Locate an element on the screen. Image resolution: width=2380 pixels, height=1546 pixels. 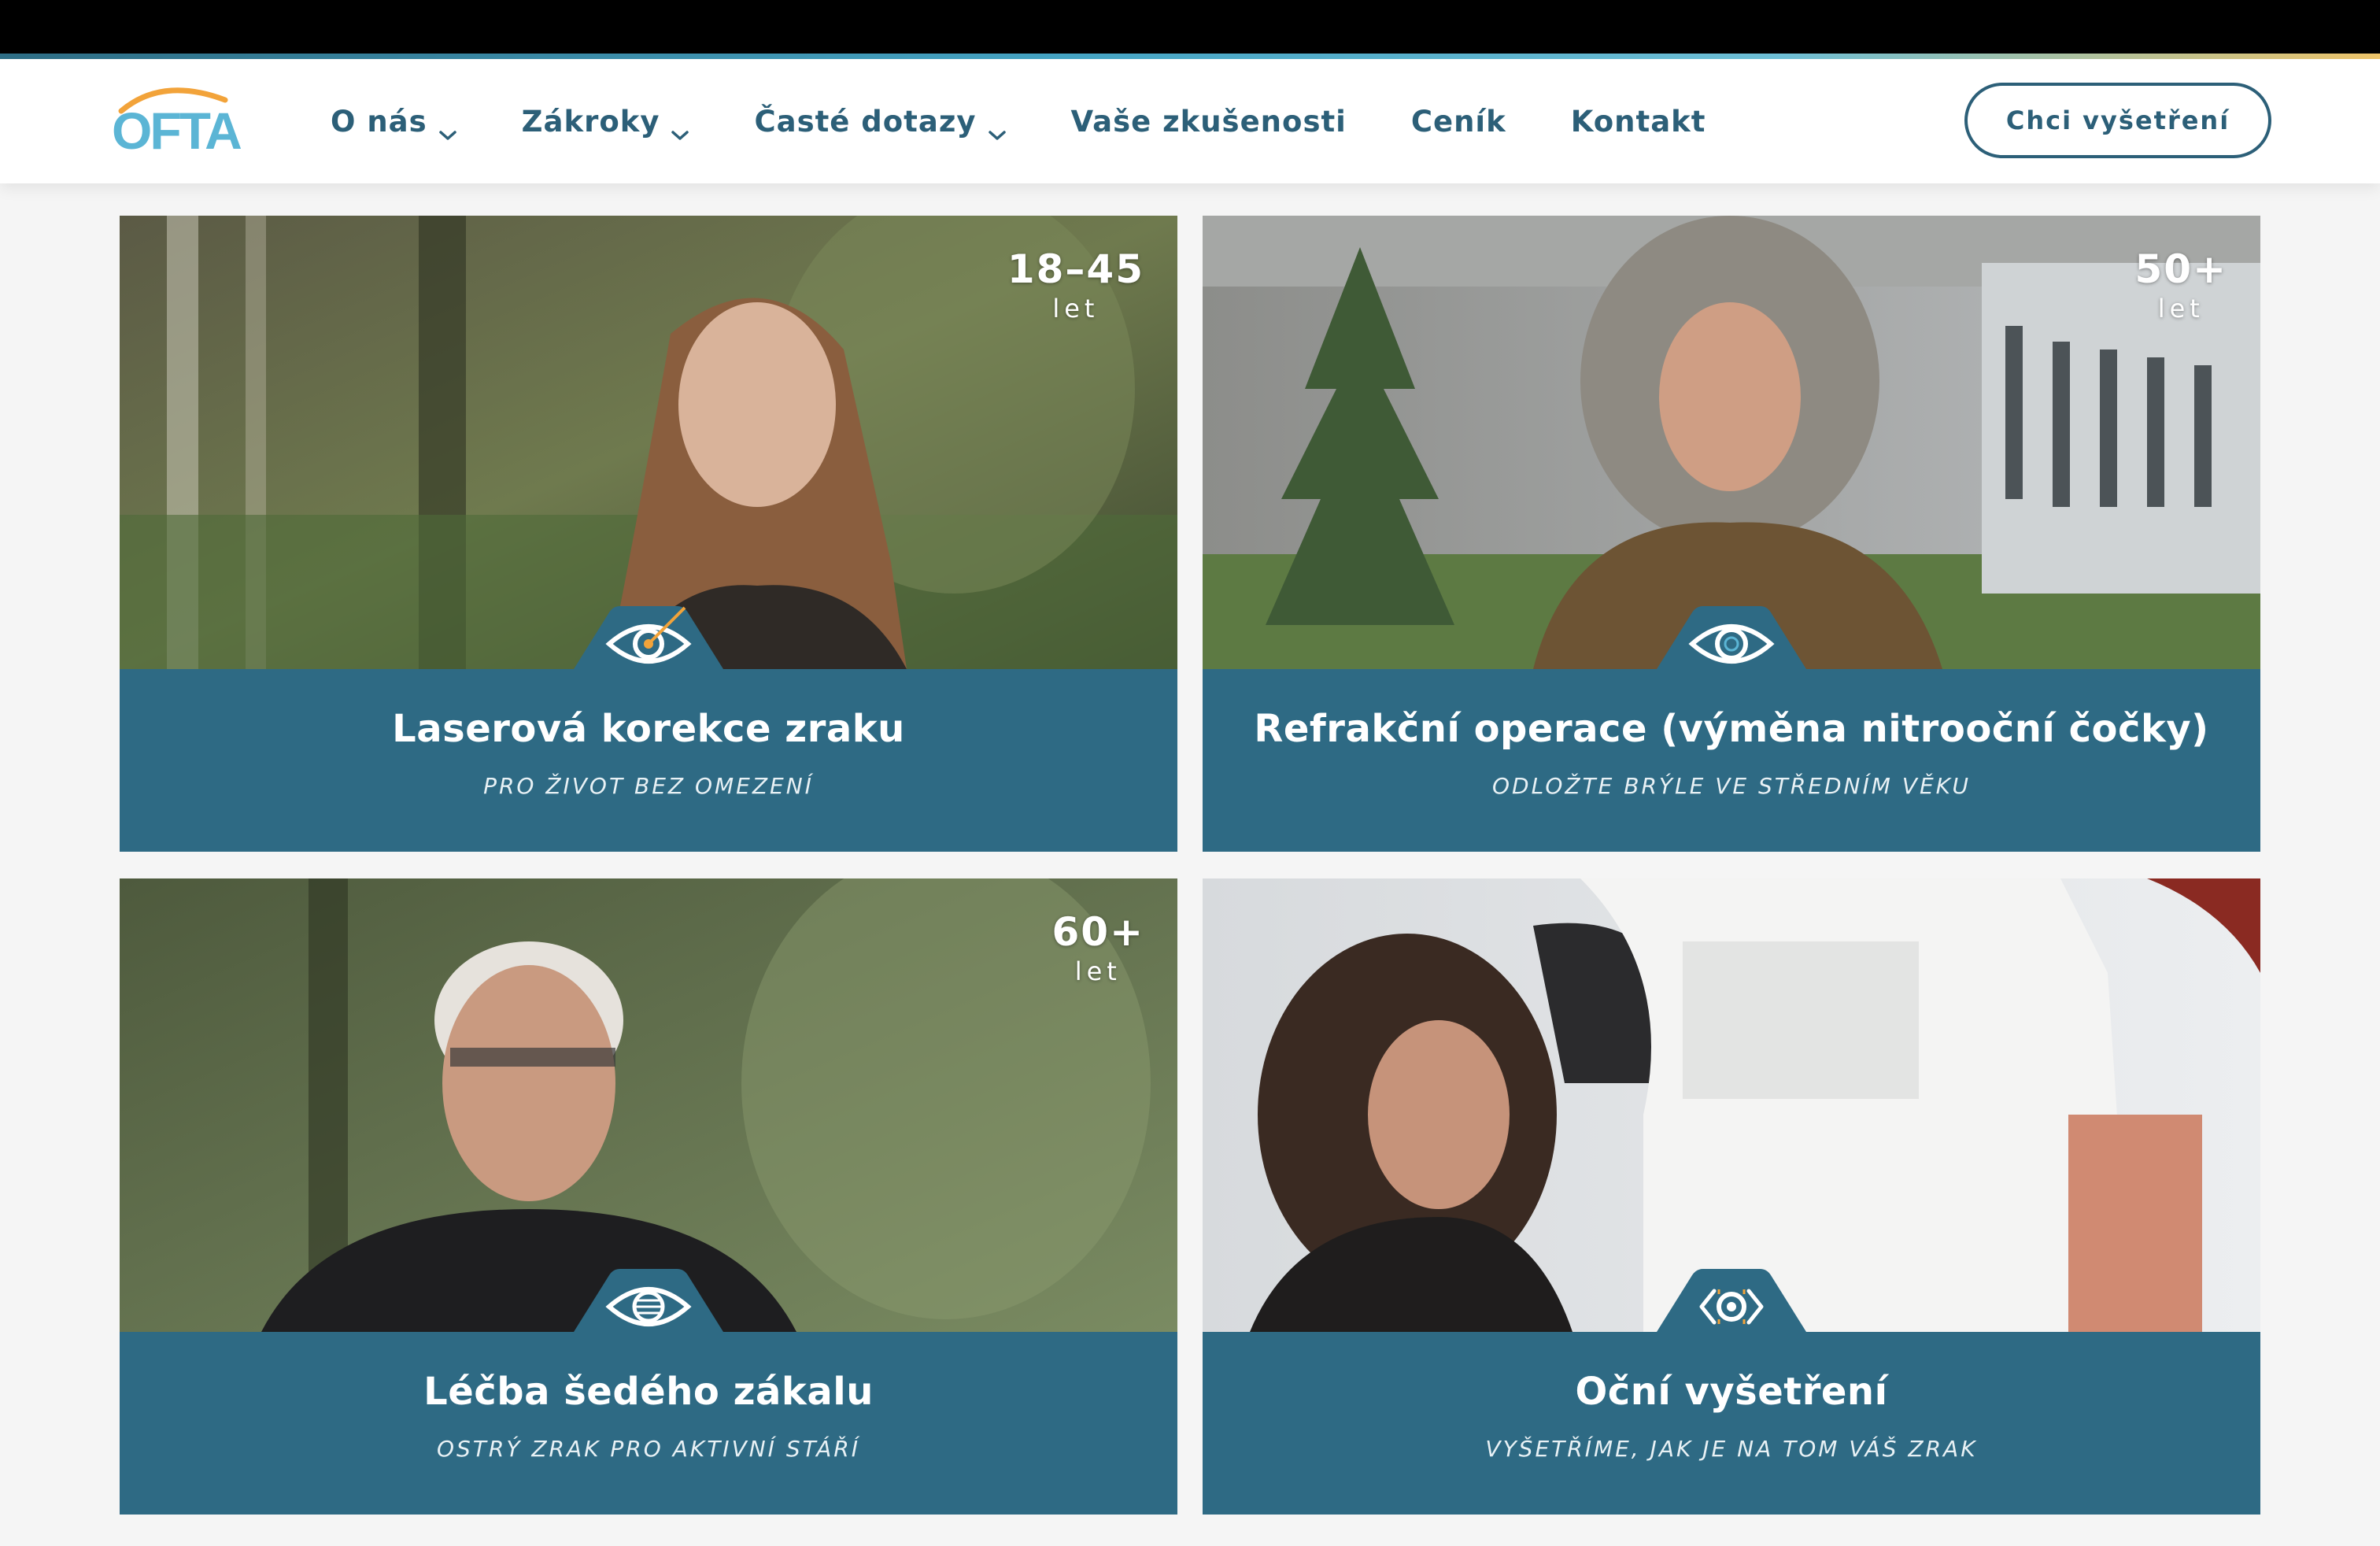
eye-cataract-icon is located at coordinates (648, 1300).